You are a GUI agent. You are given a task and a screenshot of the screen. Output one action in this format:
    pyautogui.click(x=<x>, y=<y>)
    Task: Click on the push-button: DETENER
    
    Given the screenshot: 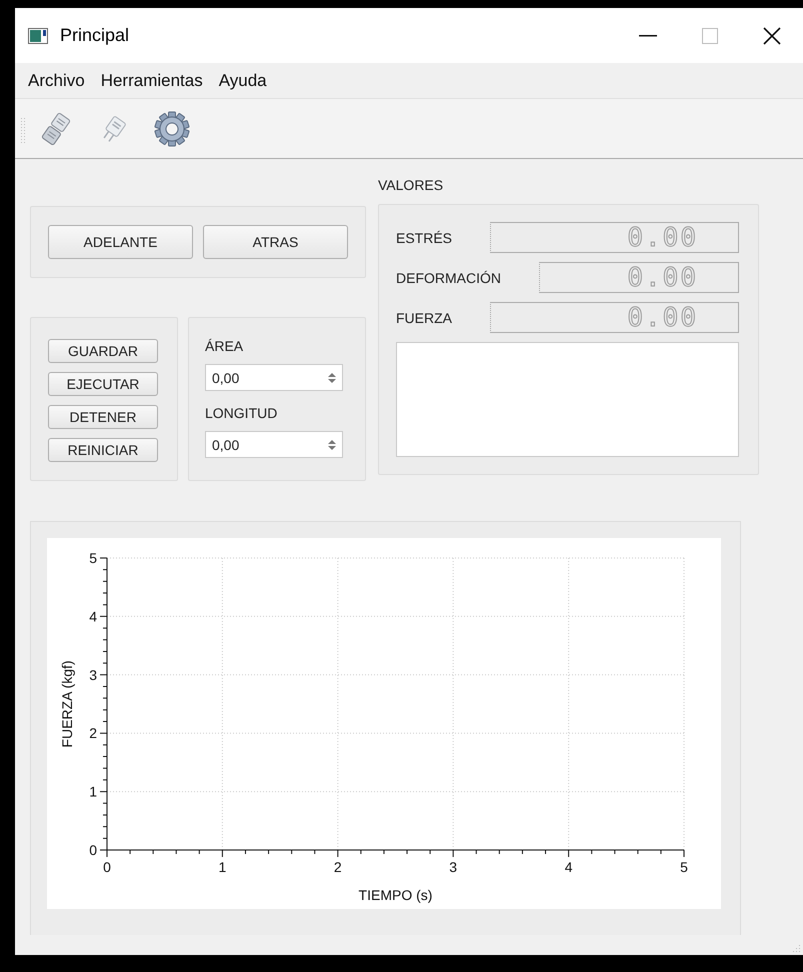 What is the action you would take?
    pyautogui.click(x=103, y=417)
    